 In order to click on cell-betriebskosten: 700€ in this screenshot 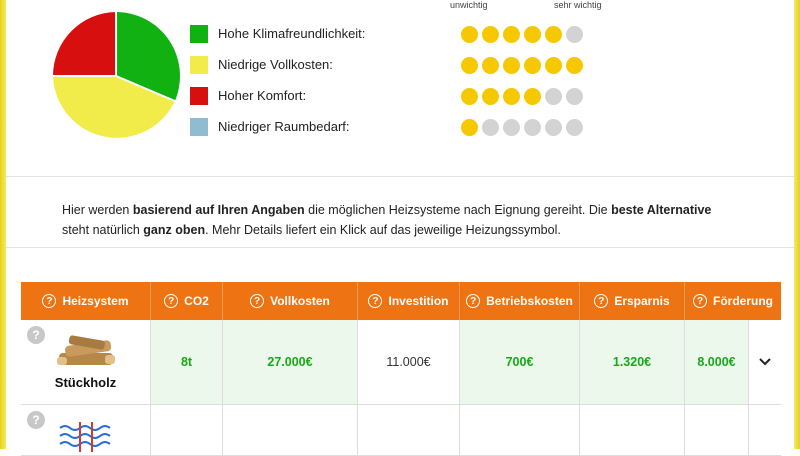, I will do `click(520, 362)`.